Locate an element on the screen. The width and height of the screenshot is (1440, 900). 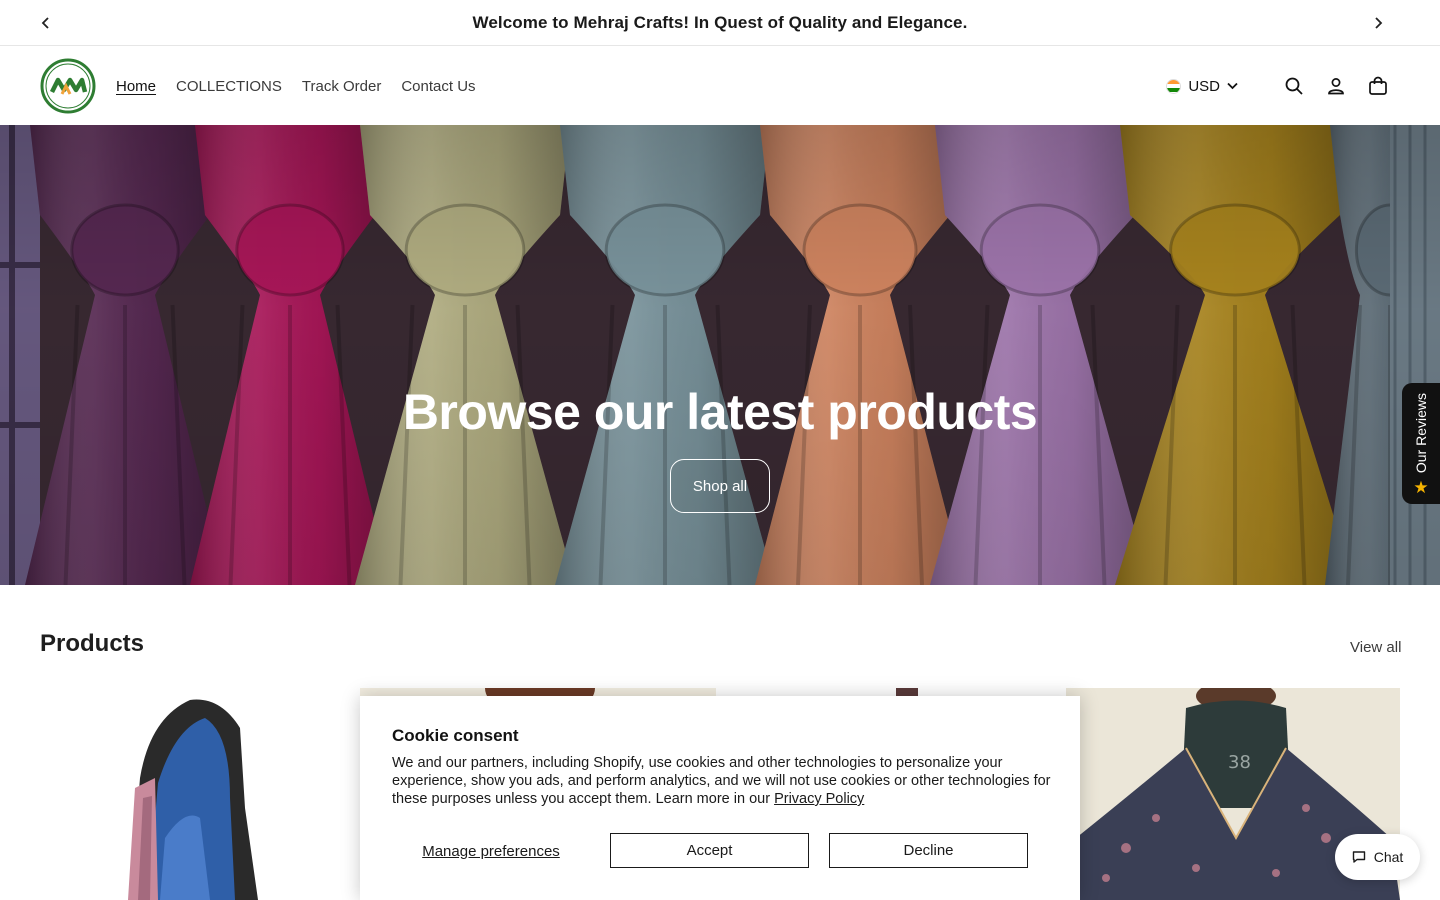
currency-label: USD is located at coordinates (1204, 86).